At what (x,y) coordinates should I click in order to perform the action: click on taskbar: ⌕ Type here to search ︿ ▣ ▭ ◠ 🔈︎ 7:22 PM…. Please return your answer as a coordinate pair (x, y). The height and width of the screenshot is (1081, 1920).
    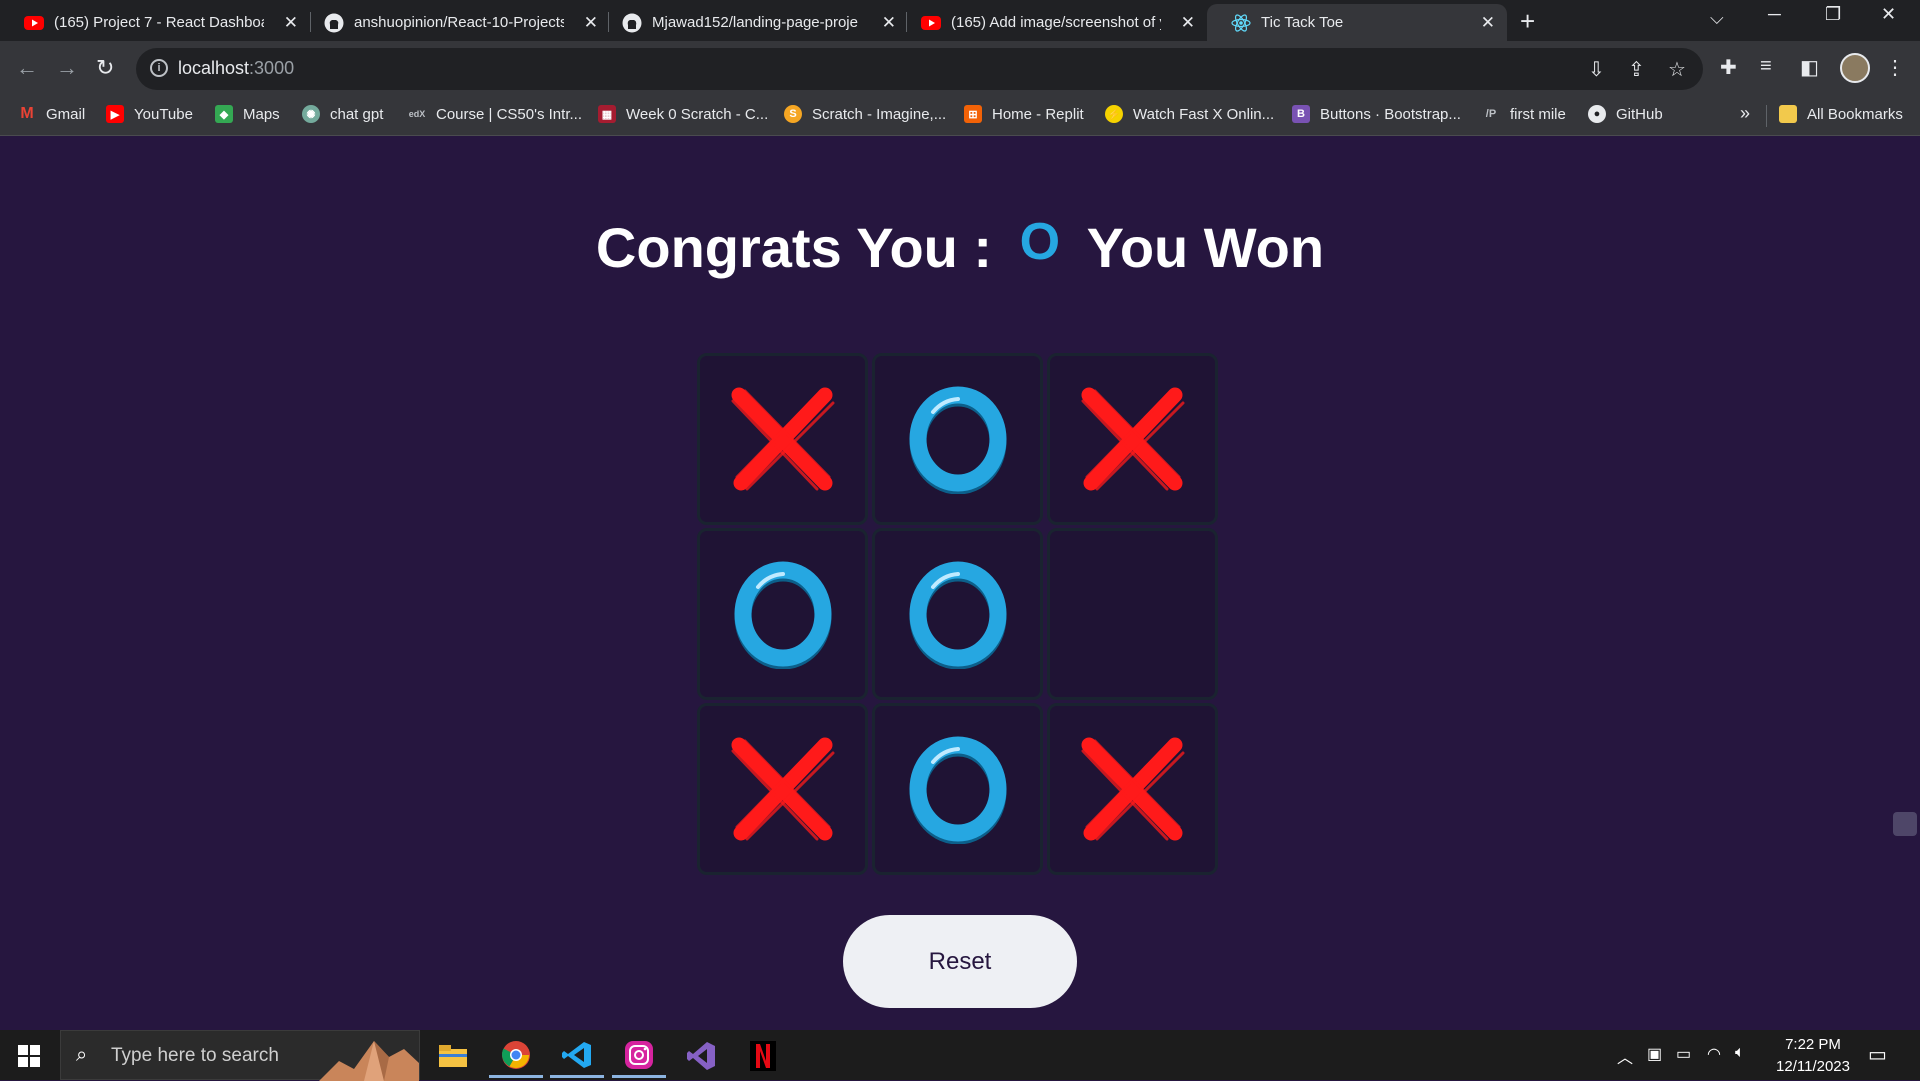
    Looking at the image, I should click on (960, 1055).